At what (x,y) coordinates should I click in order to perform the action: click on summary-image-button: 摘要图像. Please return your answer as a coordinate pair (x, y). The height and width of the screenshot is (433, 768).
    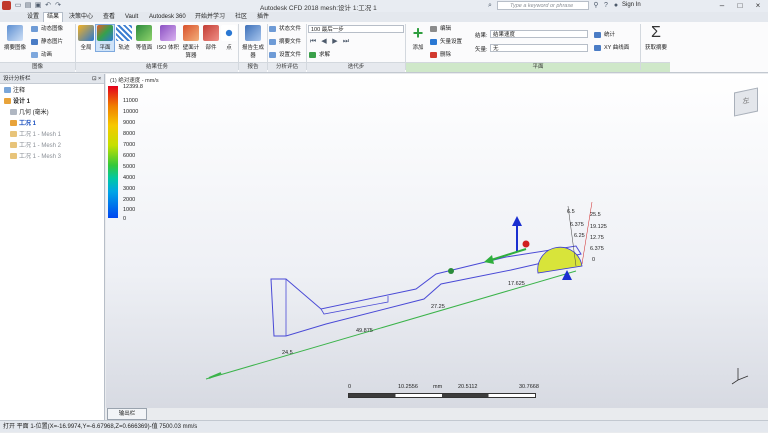
    Looking at the image, I should click on (15, 38).